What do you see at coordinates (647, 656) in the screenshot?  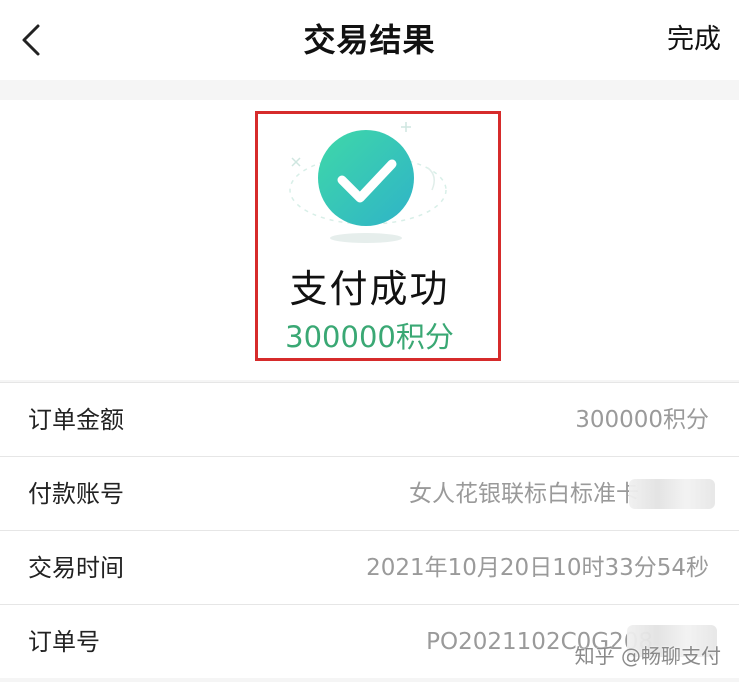 I see `watermark: 知乎 @畅聊支付` at bounding box center [647, 656].